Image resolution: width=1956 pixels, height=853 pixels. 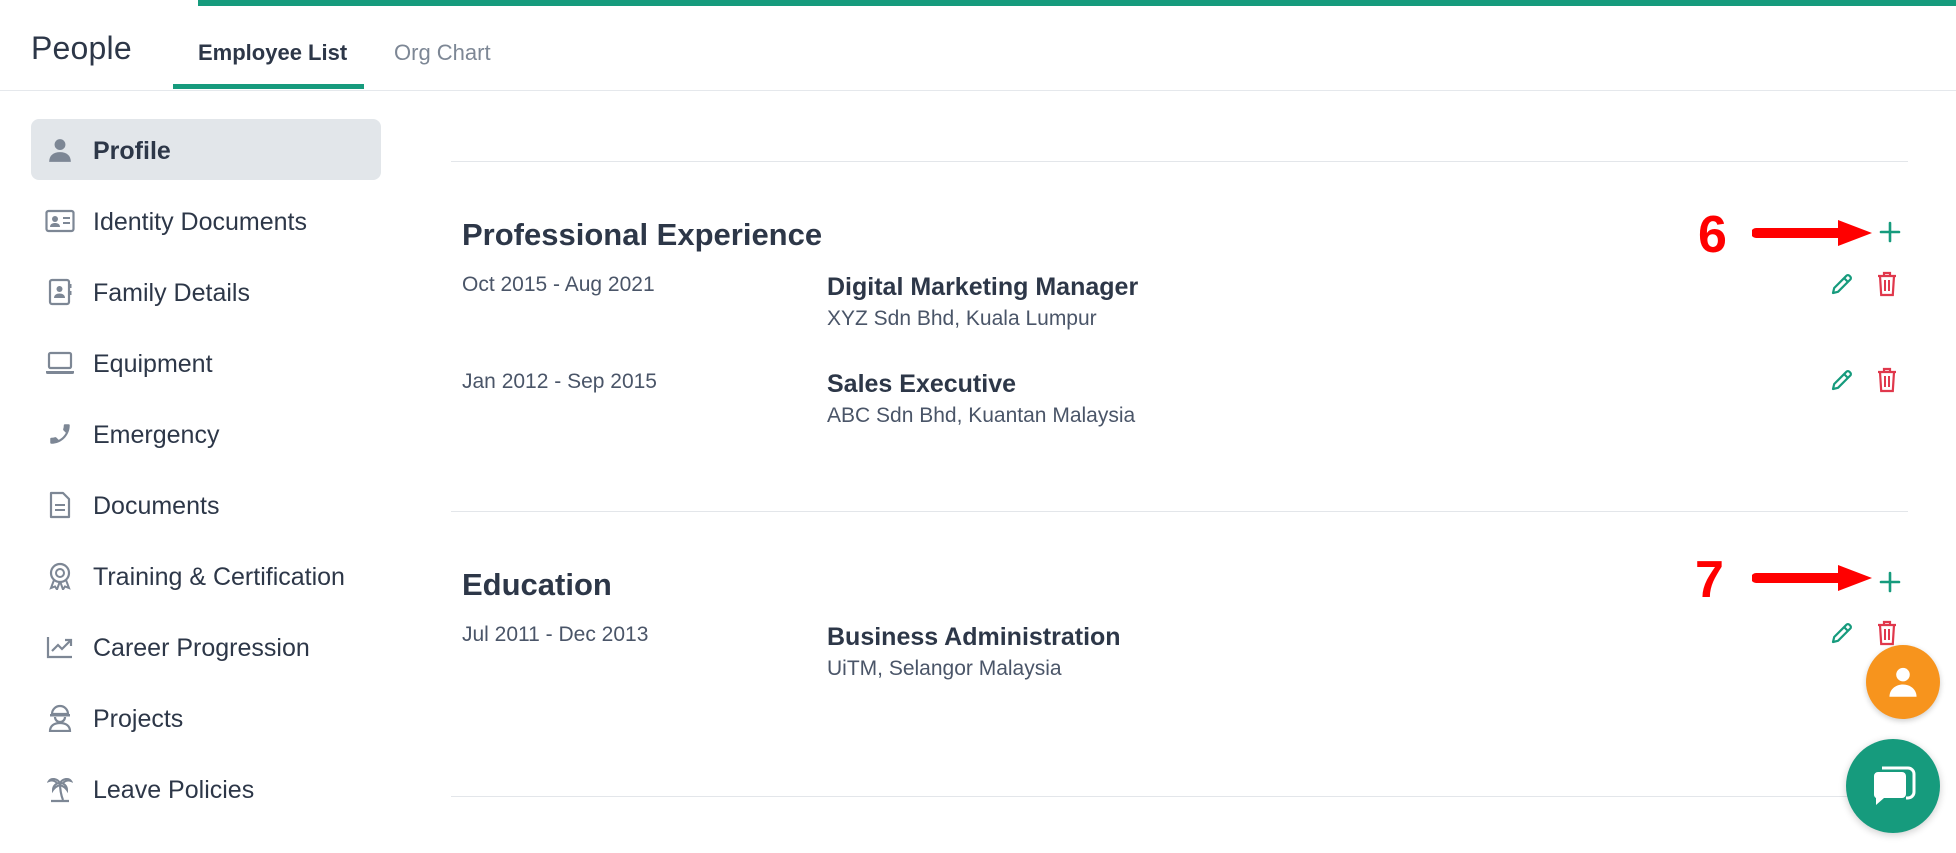 What do you see at coordinates (153, 364) in the screenshot?
I see `sidebar-item-label: Equipment` at bounding box center [153, 364].